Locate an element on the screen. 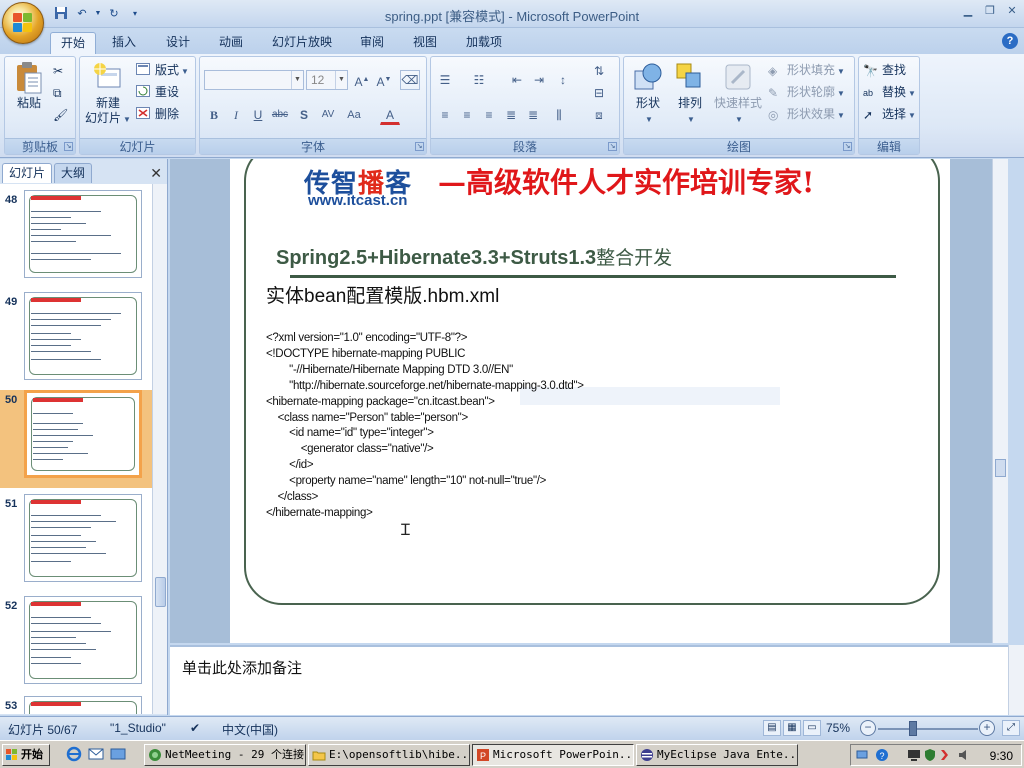 This screenshot has width=1024, height=768. slideshow-view-icon: ▭ is located at coordinates (812, 728).